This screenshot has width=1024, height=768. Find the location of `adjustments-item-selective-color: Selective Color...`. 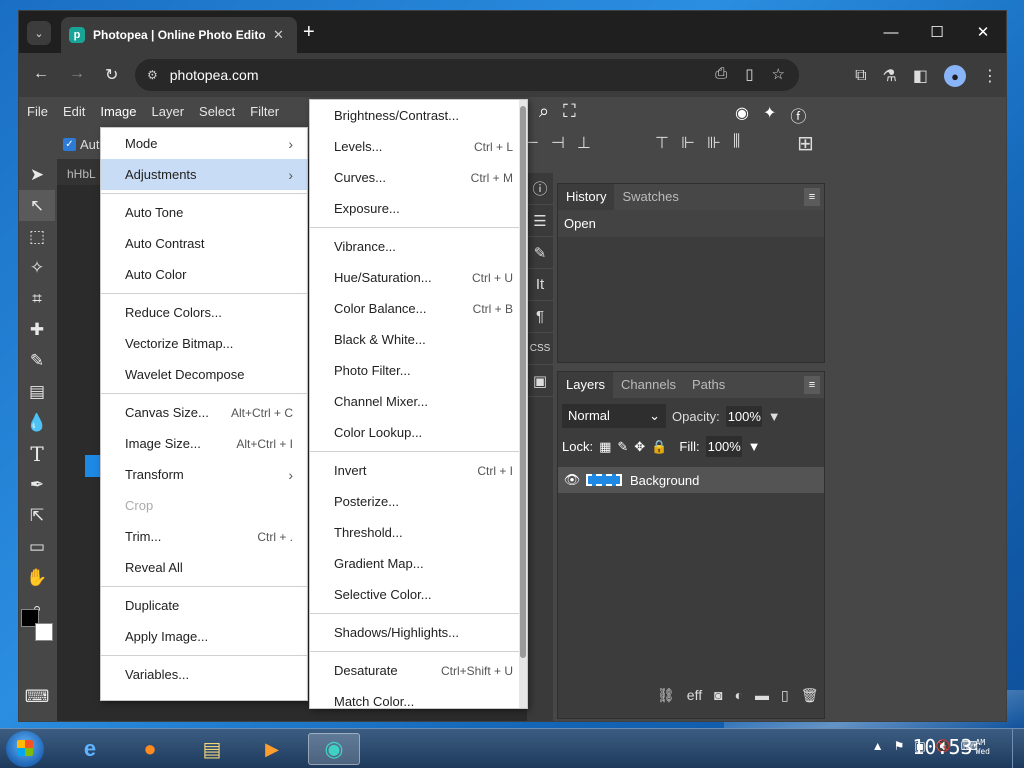

adjustments-item-selective-color: Selective Color... is located at coordinates (418, 594).